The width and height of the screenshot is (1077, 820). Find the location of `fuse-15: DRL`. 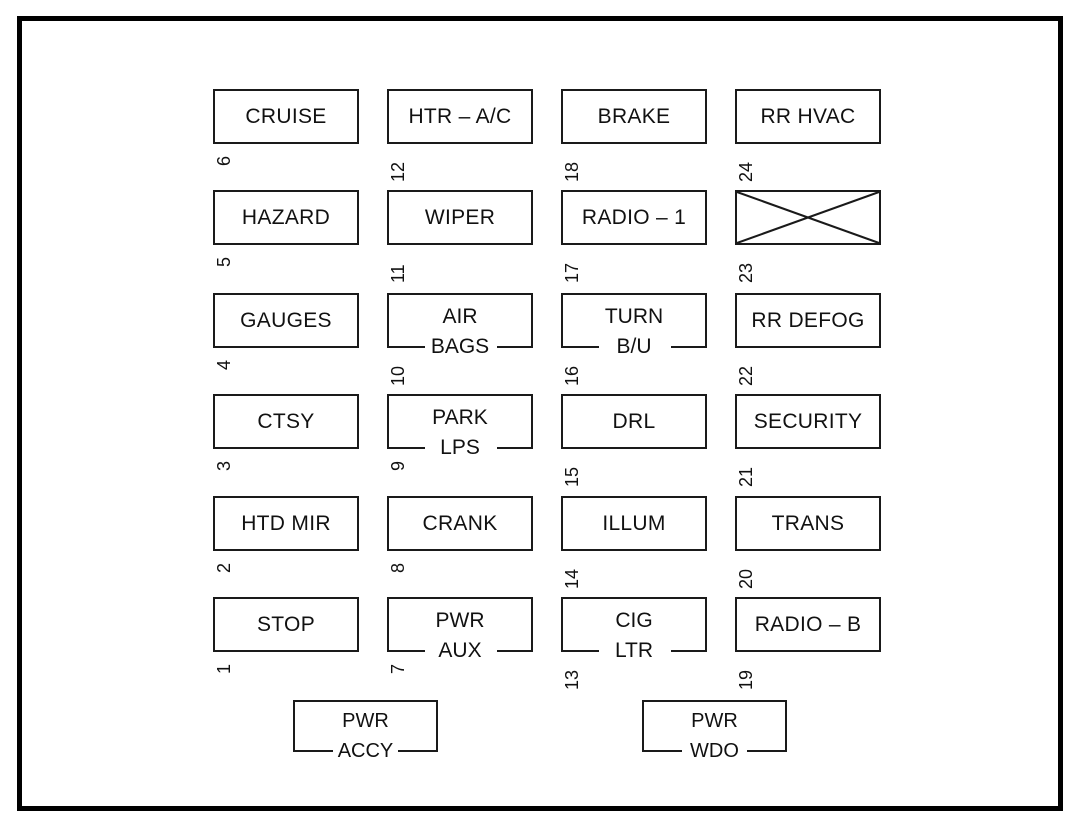

fuse-15: DRL is located at coordinates (634, 421).